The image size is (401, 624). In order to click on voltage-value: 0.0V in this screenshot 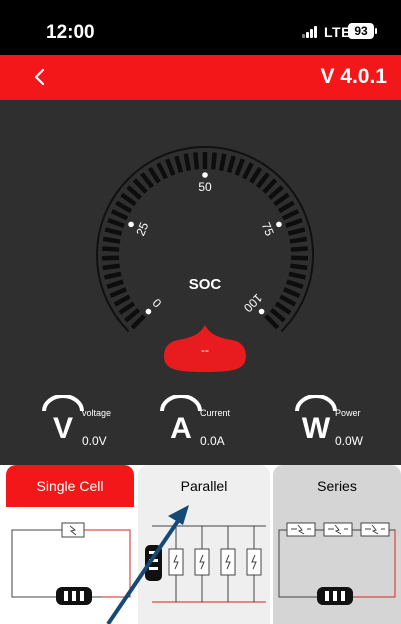, I will do `click(94, 441)`.